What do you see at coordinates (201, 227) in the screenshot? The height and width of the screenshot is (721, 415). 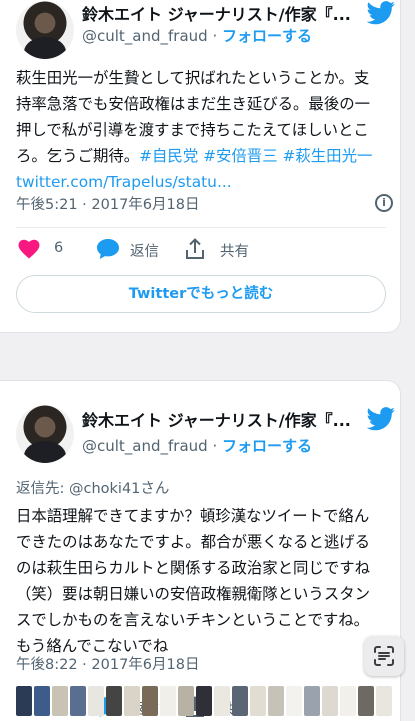 I see `divider` at bounding box center [201, 227].